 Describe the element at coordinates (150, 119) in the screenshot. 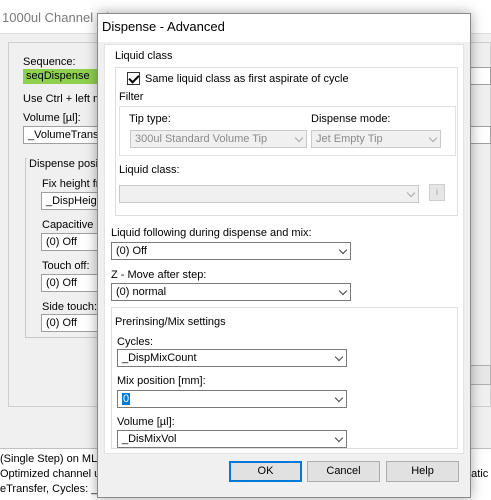

I see `tip-type-label: Tip type:` at that location.